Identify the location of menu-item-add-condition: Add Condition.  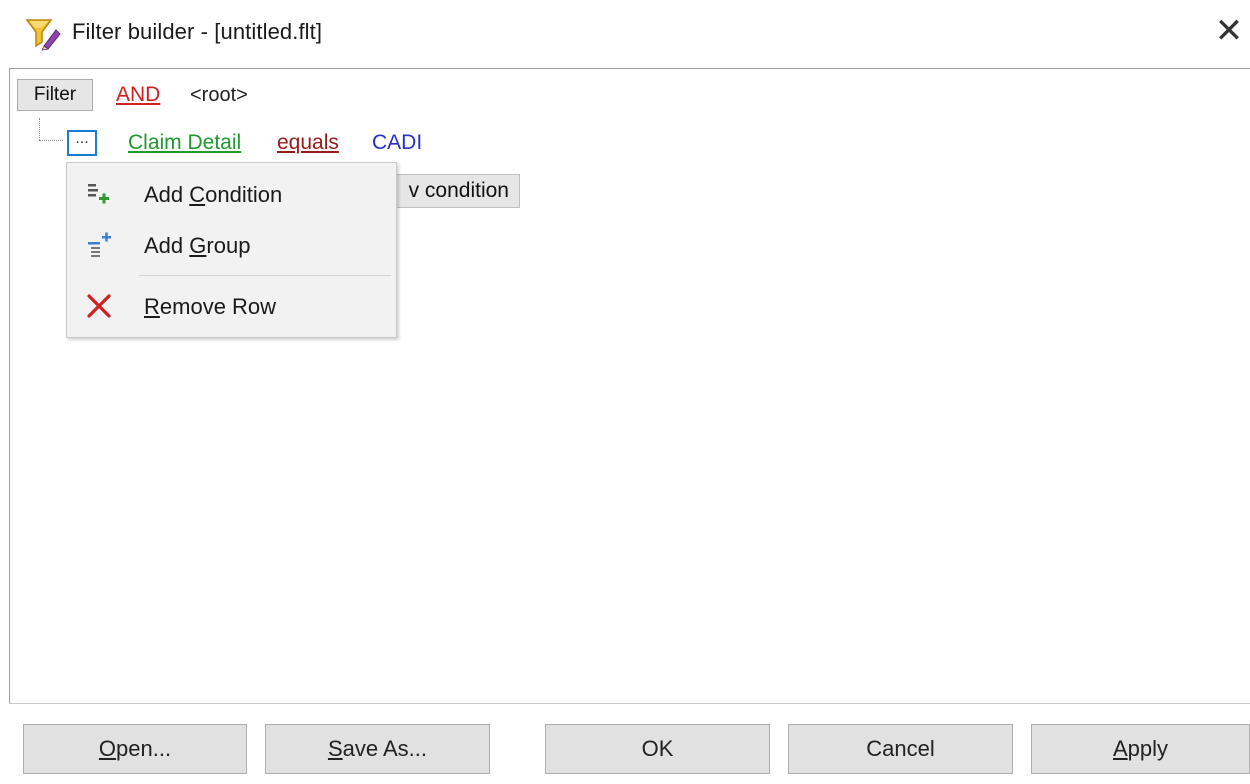
(231, 194).